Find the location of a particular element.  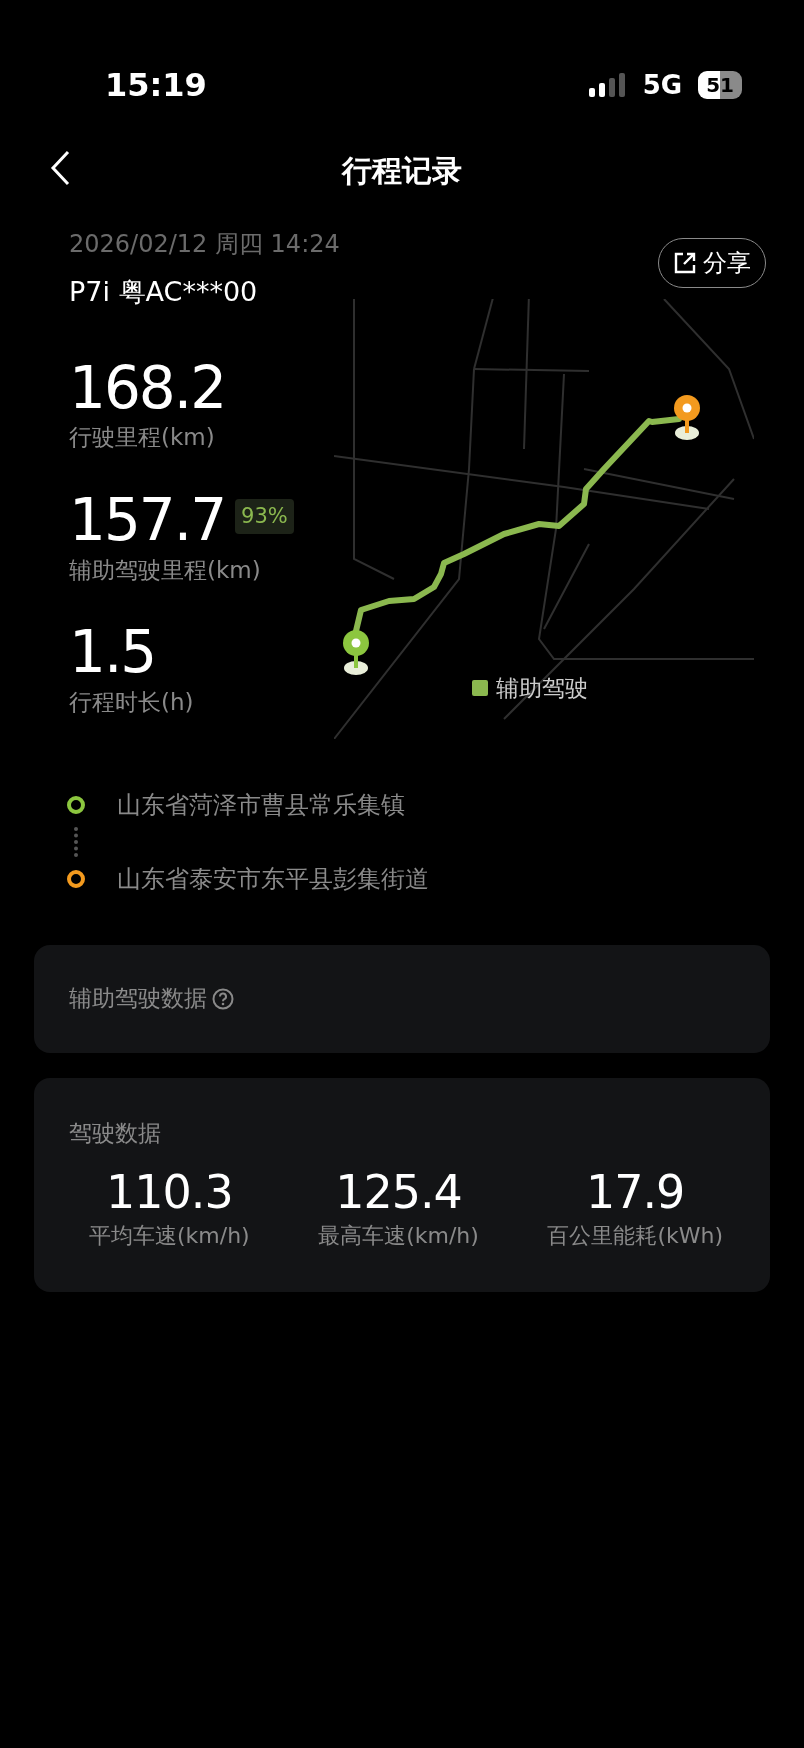

metric-value: 17.9 is located at coordinates (635, 1192).